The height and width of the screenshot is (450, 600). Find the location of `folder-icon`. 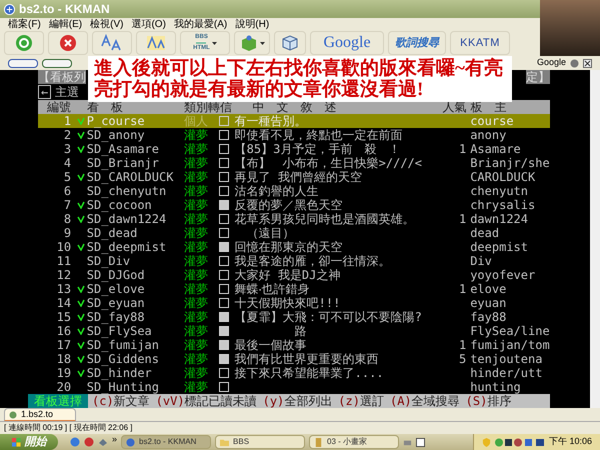

folder-icon is located at coordinates (225, 442).